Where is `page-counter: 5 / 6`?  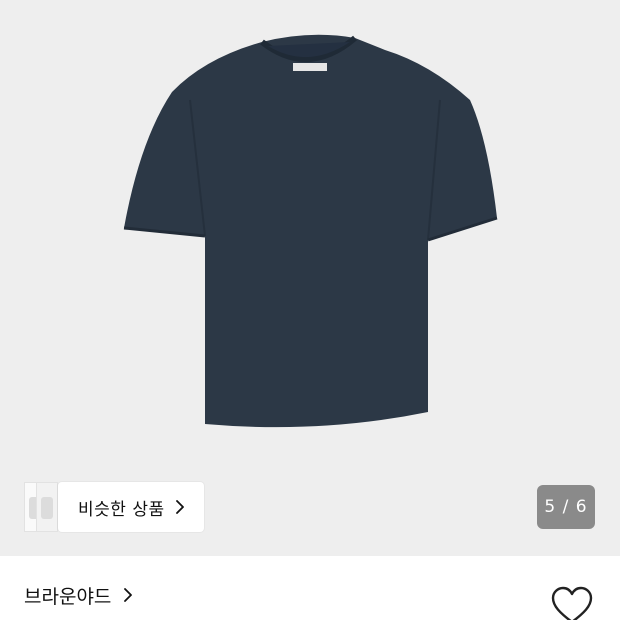
page-counter: 5 / 6 is located at coordinates (566, 507).